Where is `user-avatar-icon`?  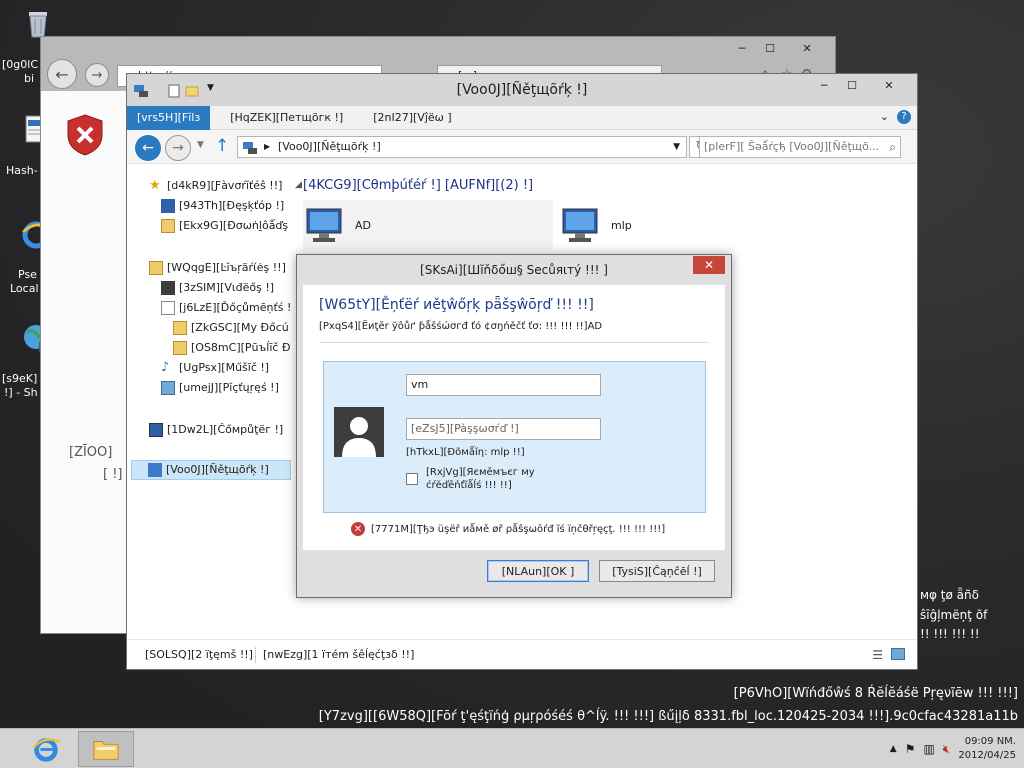
user-avatar-icon is located at coordinates (359, 432).